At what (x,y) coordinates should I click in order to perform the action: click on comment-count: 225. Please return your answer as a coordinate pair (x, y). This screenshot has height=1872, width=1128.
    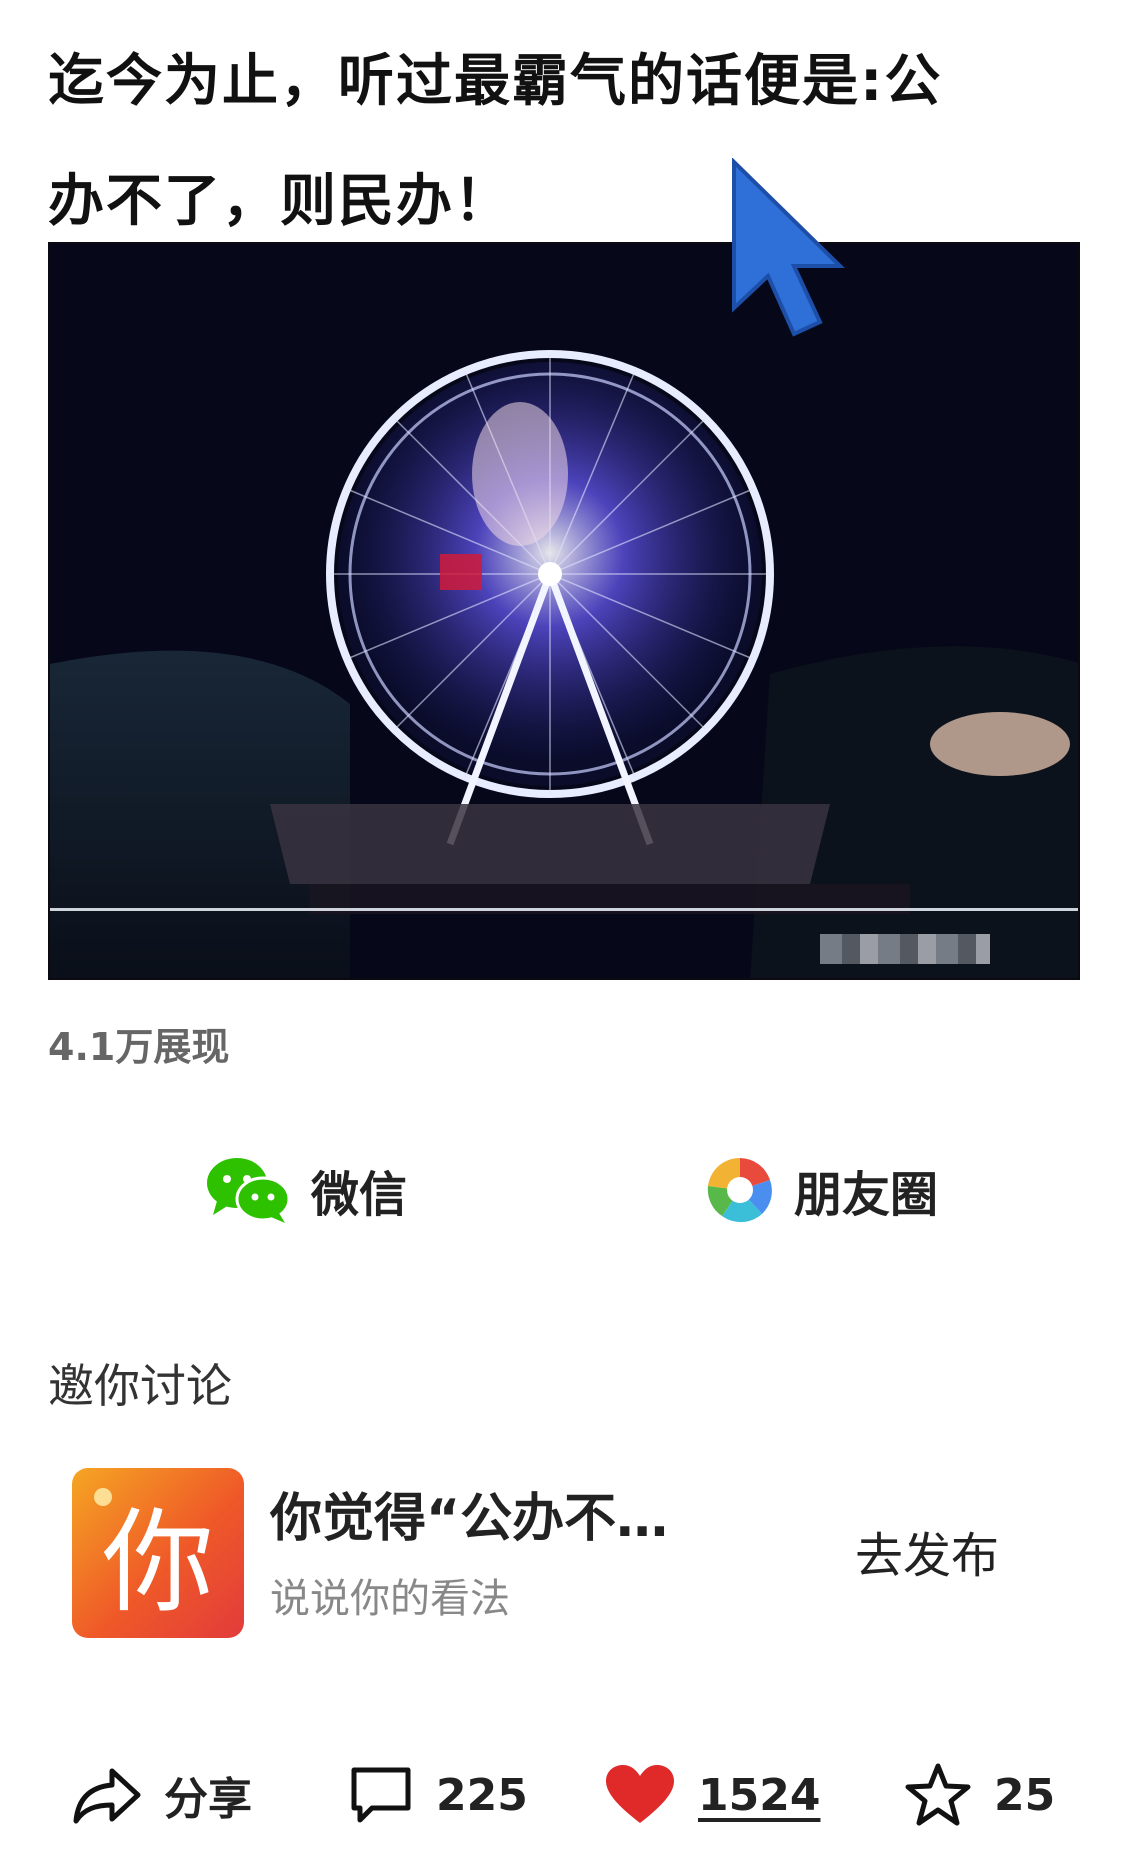
    Looking at the image, I should click on (482, 1795).